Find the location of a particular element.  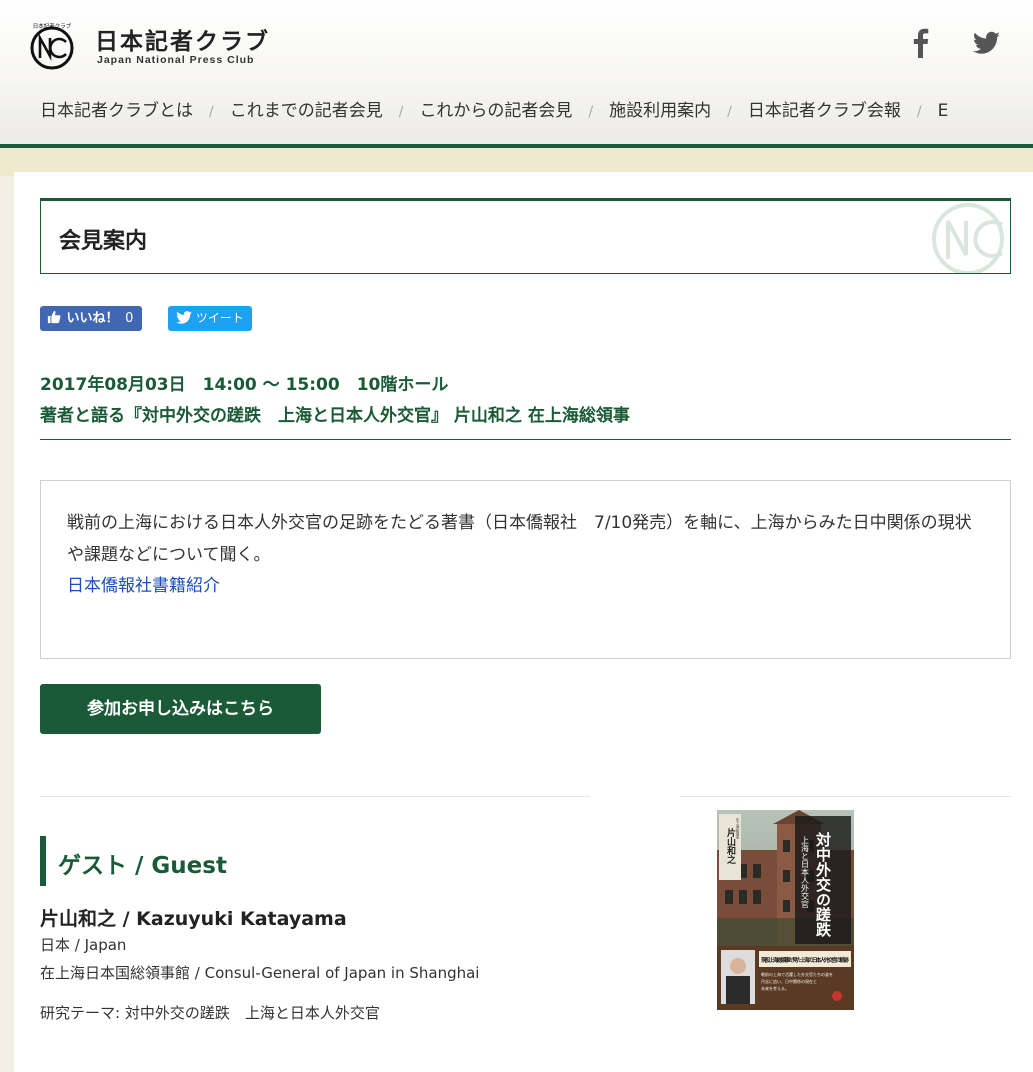

apply-button: 参加お申し込みはこちら is located at coordinates (180, 709).